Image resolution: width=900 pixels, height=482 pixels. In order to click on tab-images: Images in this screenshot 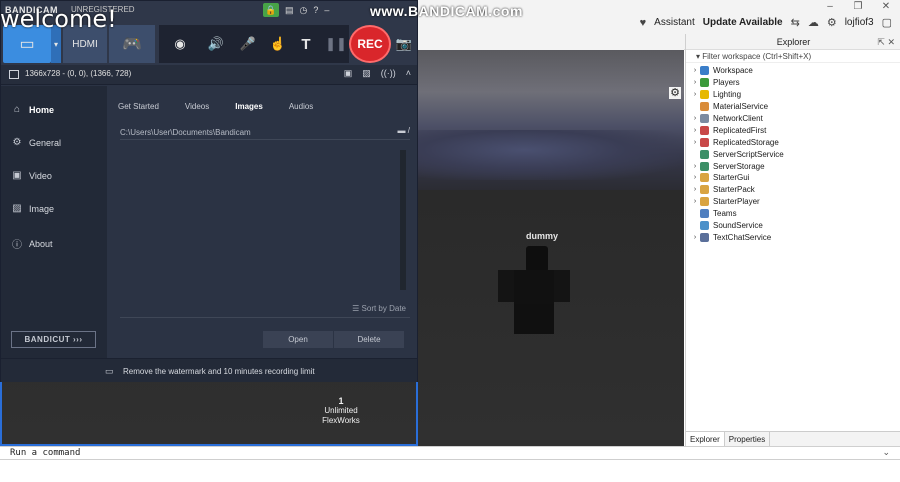, I will do `click(249, 106)`.